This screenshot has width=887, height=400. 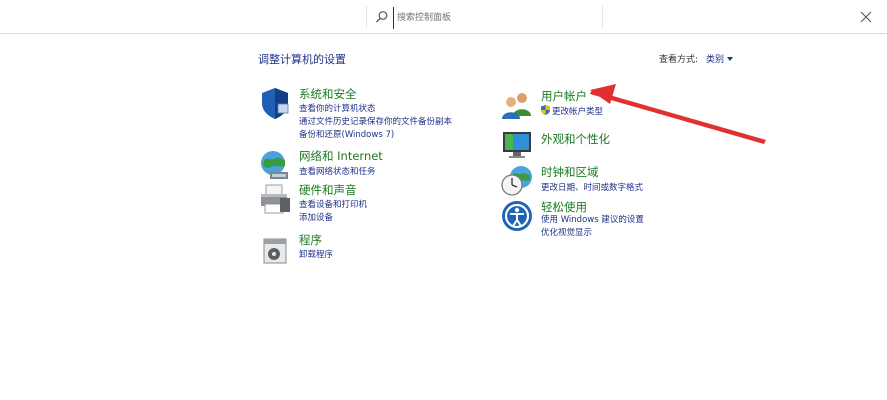 I want to click on category-title: 硬件和声音, so click(x=328, y=190).